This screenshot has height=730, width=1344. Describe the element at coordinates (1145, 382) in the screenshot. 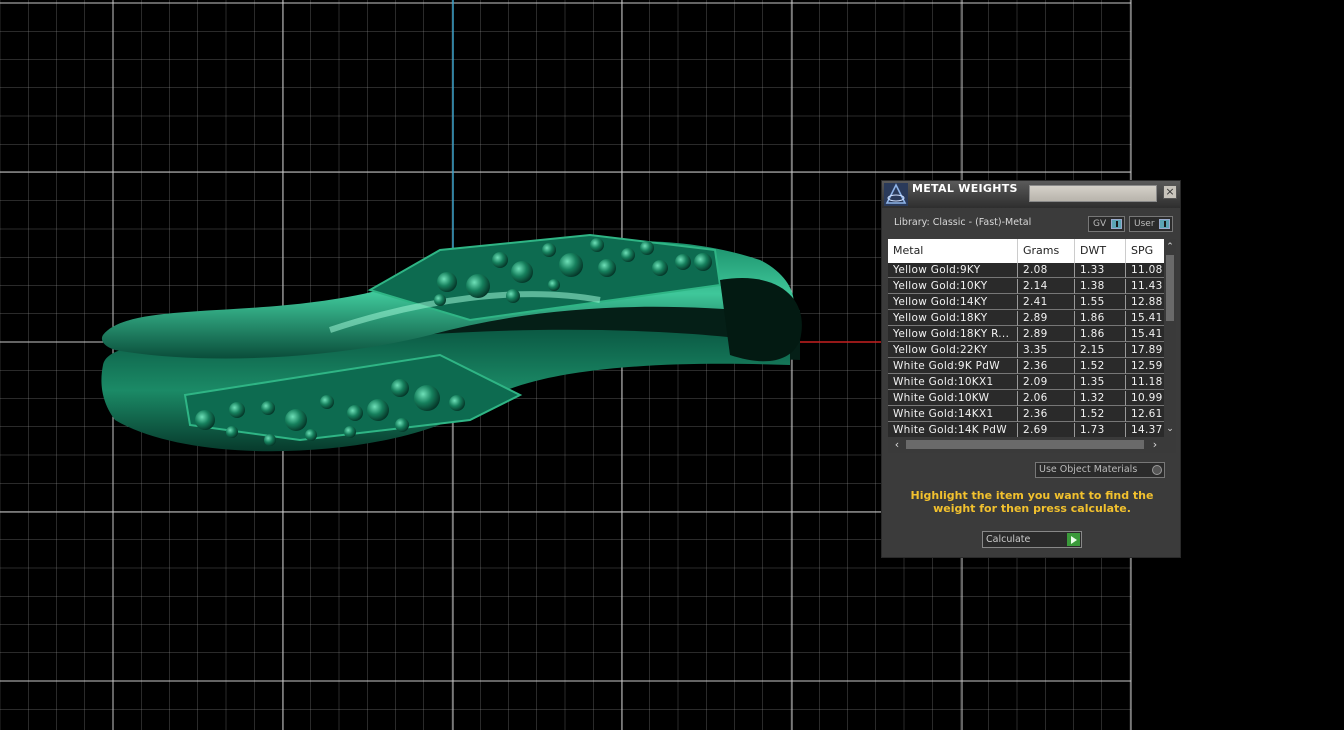

I see `spg-value-cell: 11.18` at that location.